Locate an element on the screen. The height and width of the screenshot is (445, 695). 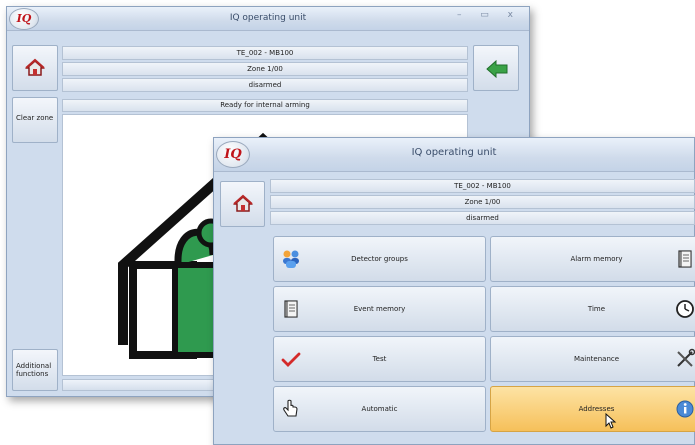
alarm-memory-button: Alarm memory is located at coordinates (592, 259).